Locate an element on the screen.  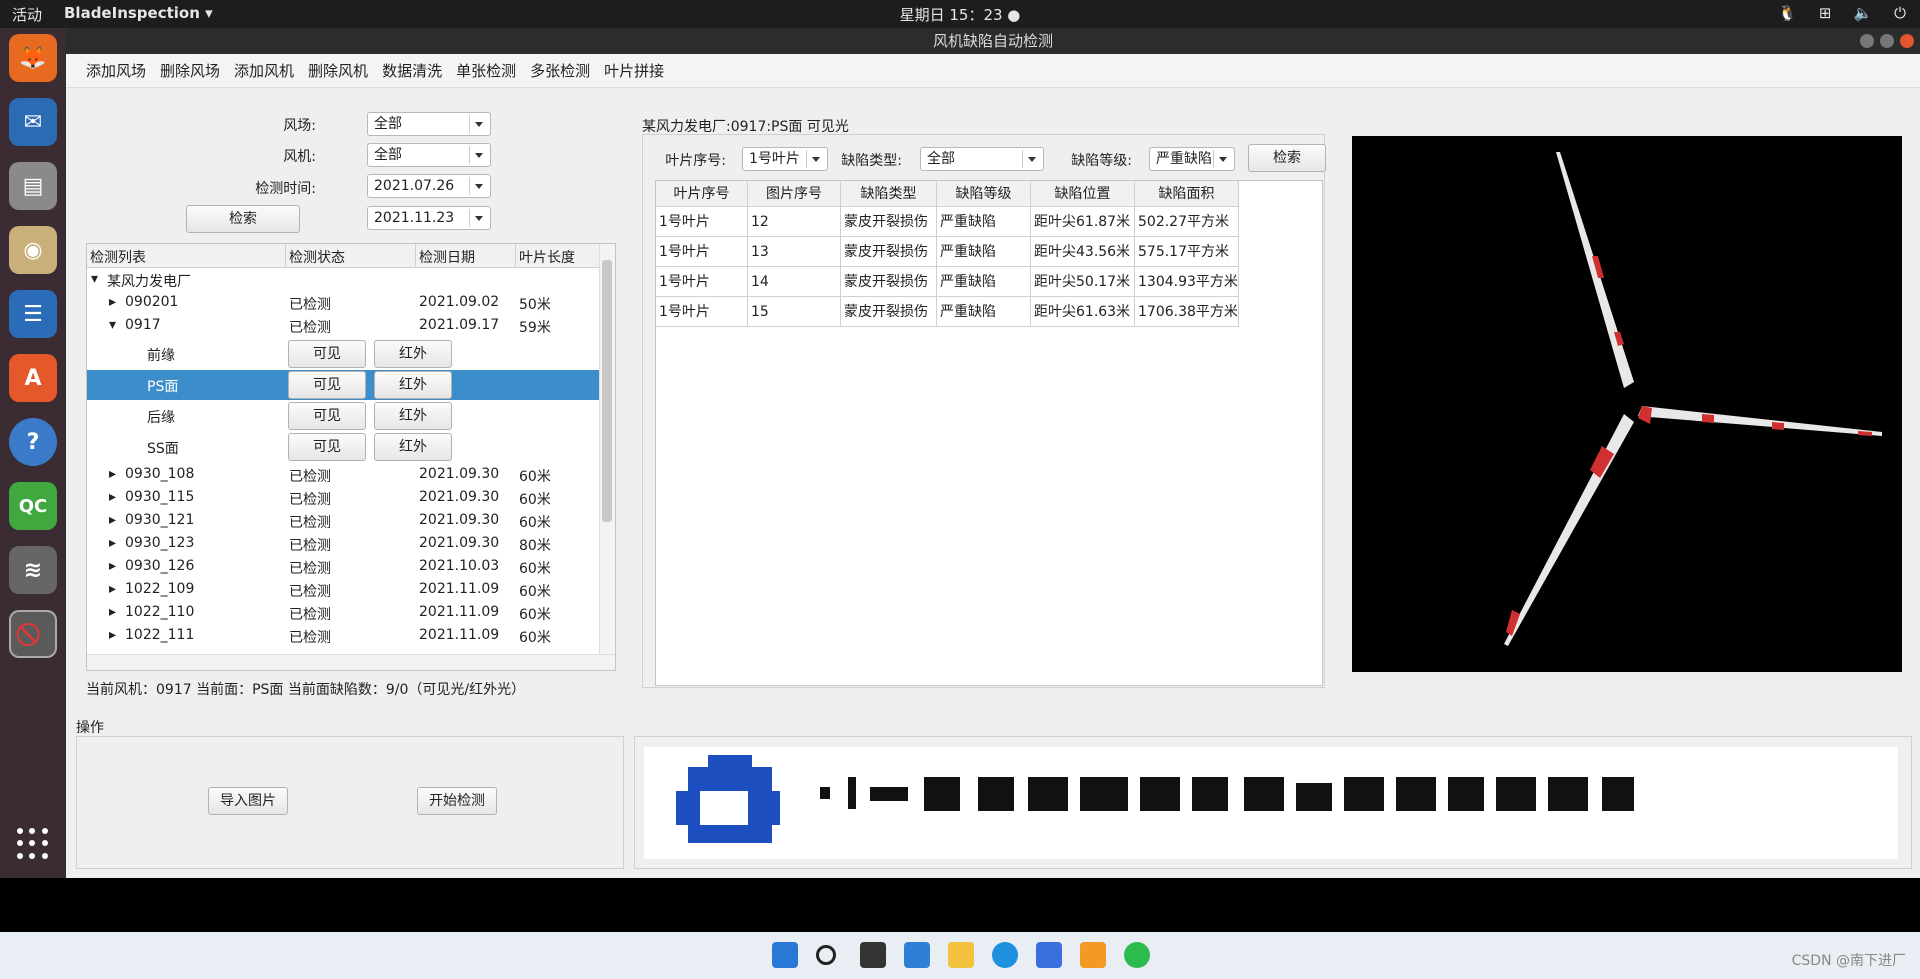
face-row-ss: SS面 可见 红外 is located at coordinates (343, 447).